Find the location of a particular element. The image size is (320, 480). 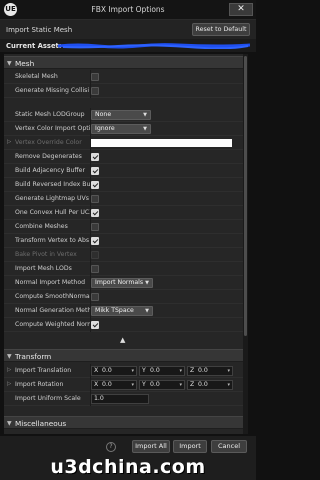

scrollbar-thumb is located at coordinates (245, 196).